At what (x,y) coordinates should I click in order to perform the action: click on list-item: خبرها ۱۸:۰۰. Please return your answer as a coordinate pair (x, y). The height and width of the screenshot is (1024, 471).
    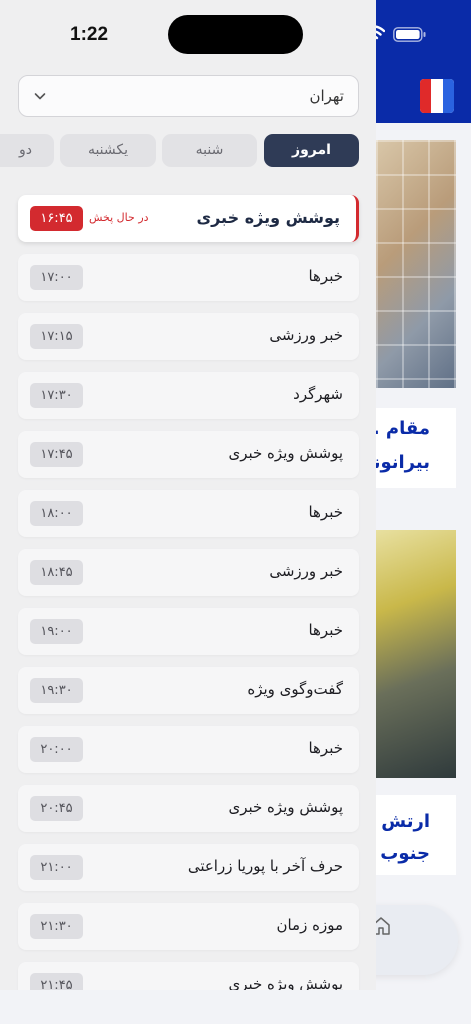
    Looking at the image, I should click on (188, 513).